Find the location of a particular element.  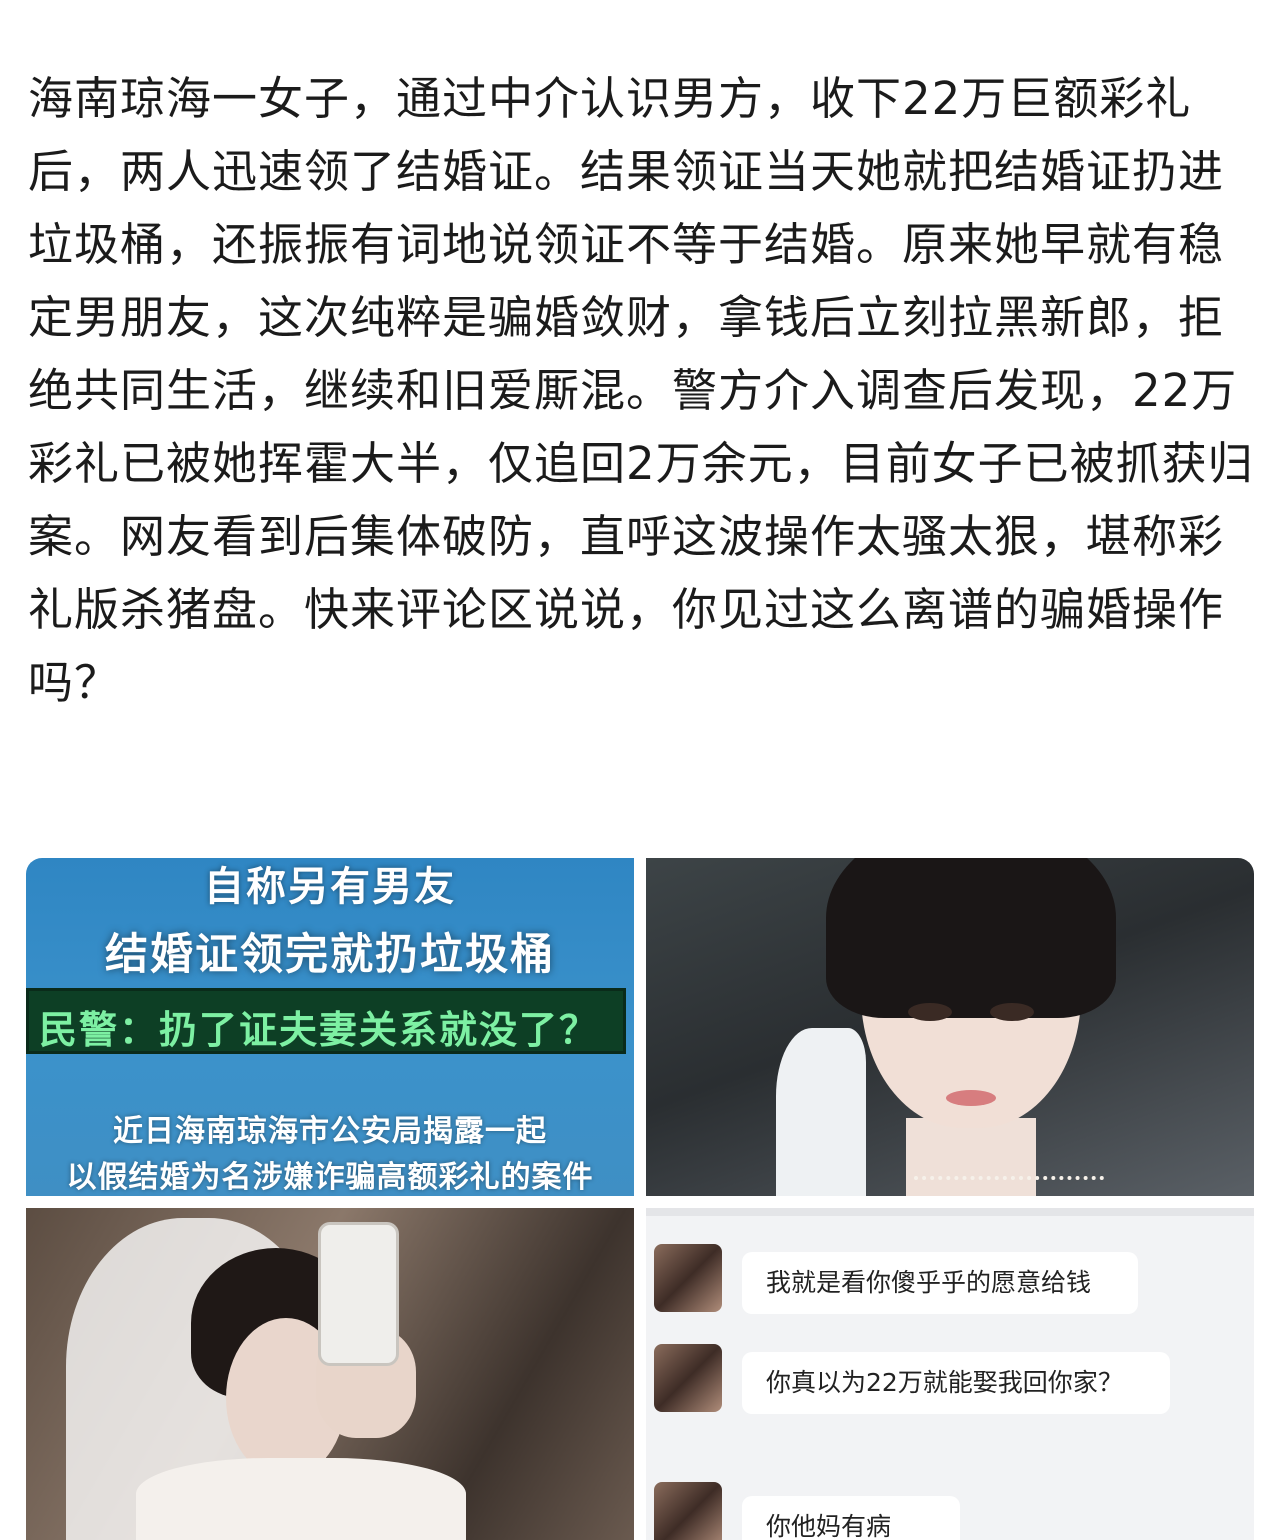

chat-screenshot-image: 我就是看你傻乎乎的愿意给钱 你真以为22万就能娶我回你家？ 你他妈有病吧？ is located at coordinates (950, 1374).